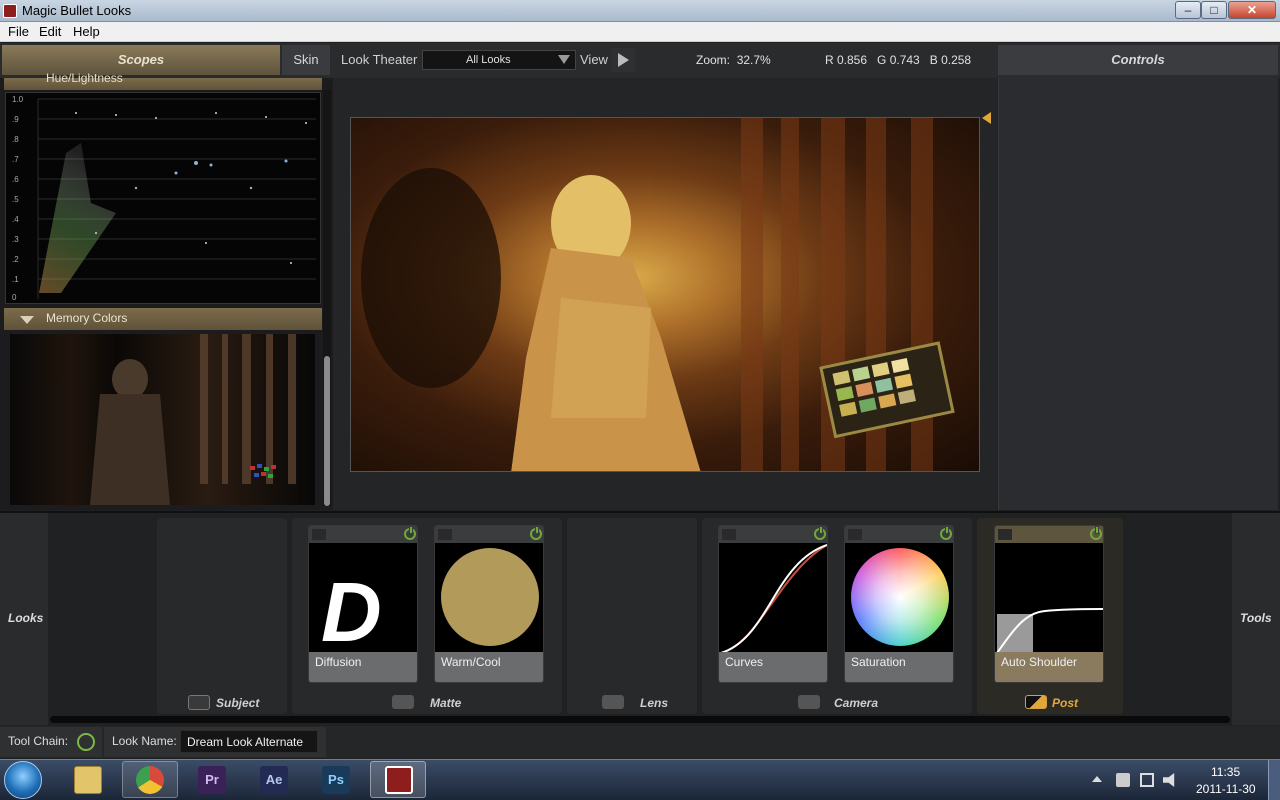 The width and height of the screenshot is (1280, 800). I want to click on scrollbar-thumb, so click(327, 431).